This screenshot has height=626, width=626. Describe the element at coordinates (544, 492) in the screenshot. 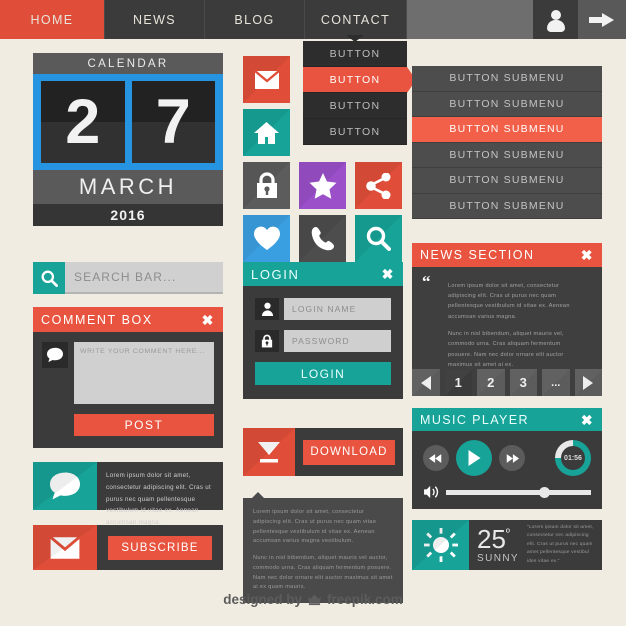

I see `volume-slider-knob` at that location.